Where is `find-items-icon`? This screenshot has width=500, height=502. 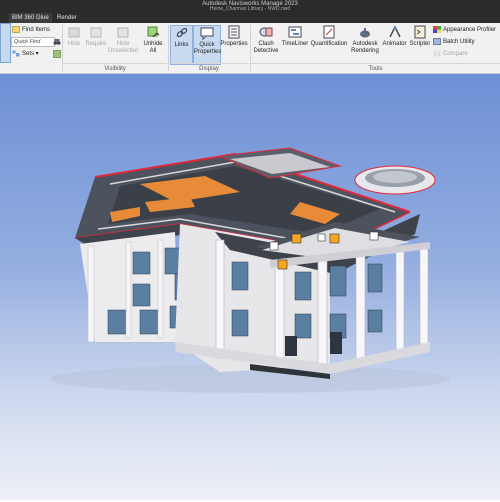 find-items-icon is located at coordinates (16, 29).